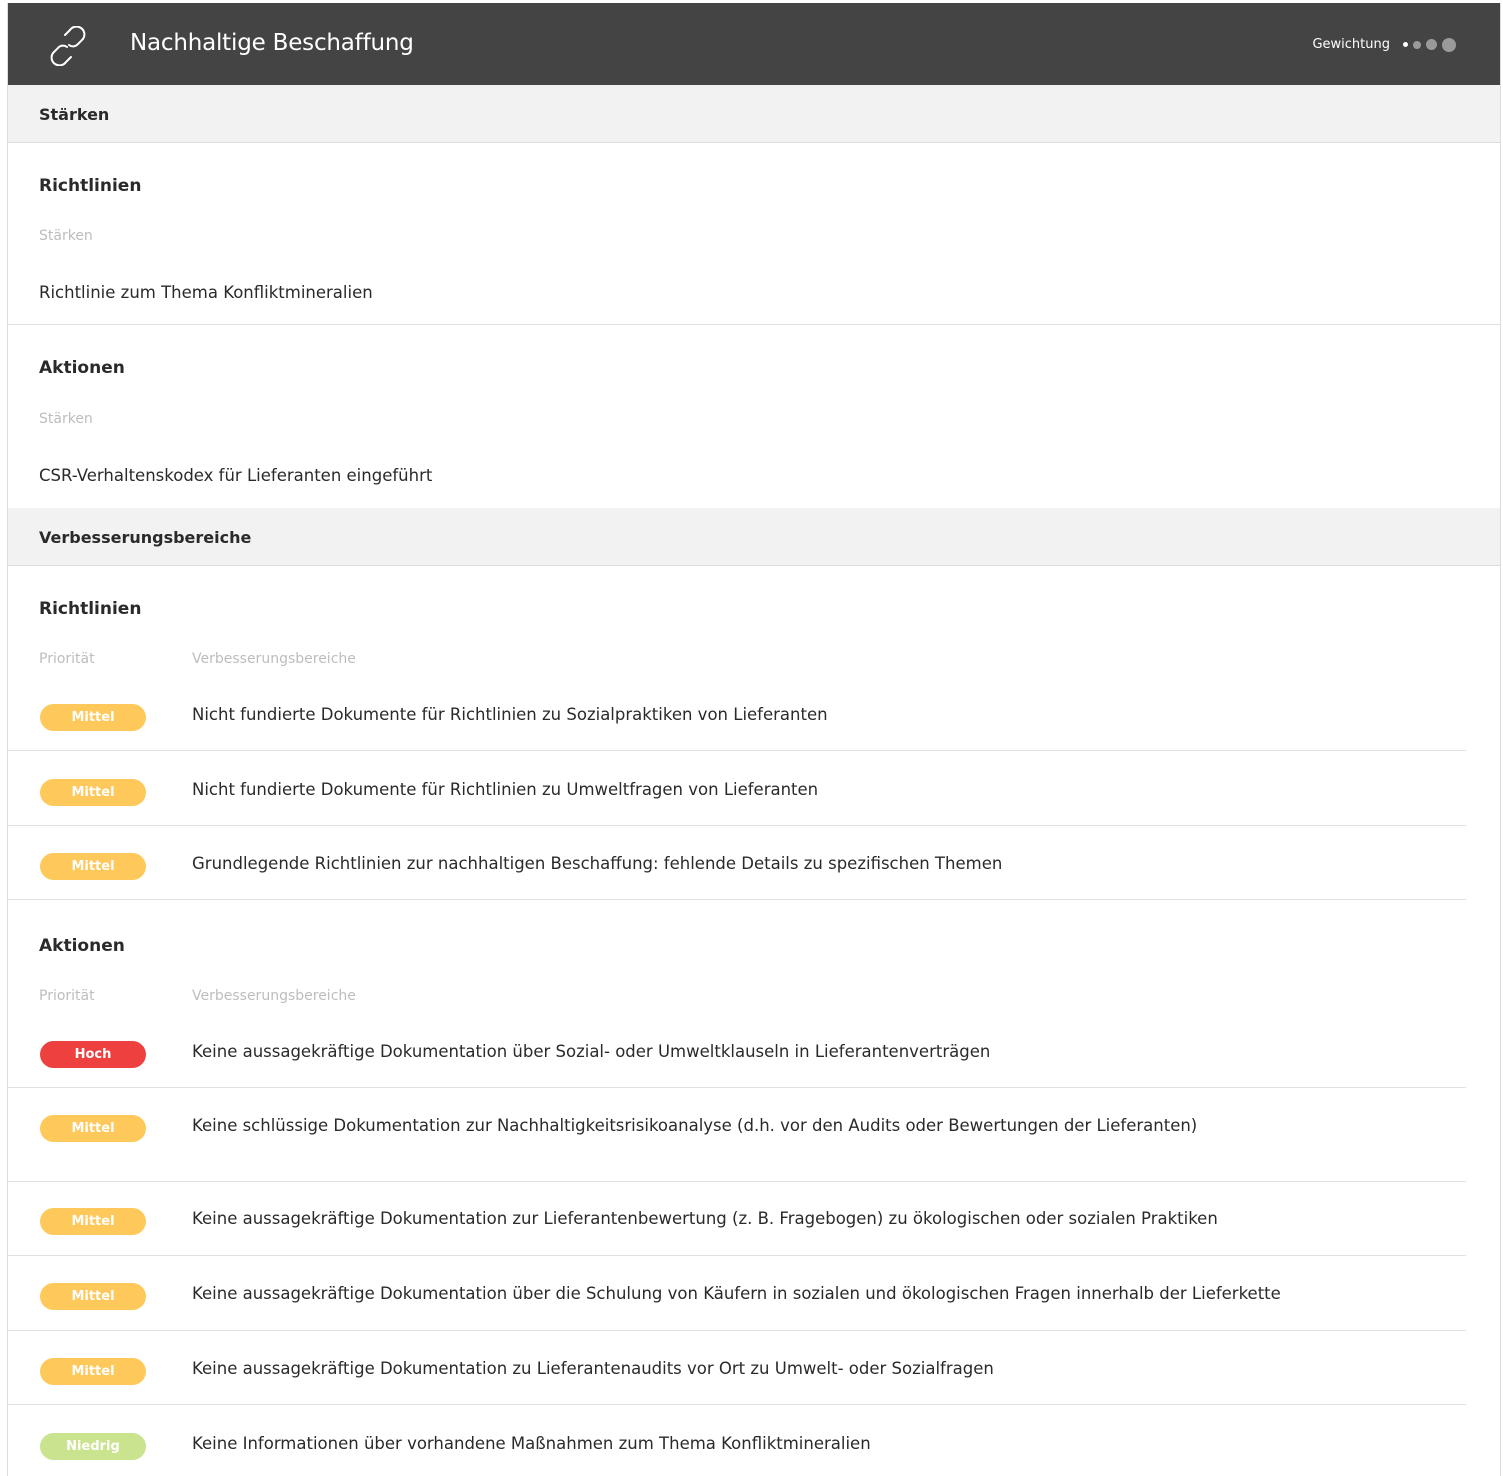 This screenshot has width=1503, height=1476. Describe the element at coordinates (754, 114) in the screenshot. I see `section-header-strengths: Stärken` at that location.